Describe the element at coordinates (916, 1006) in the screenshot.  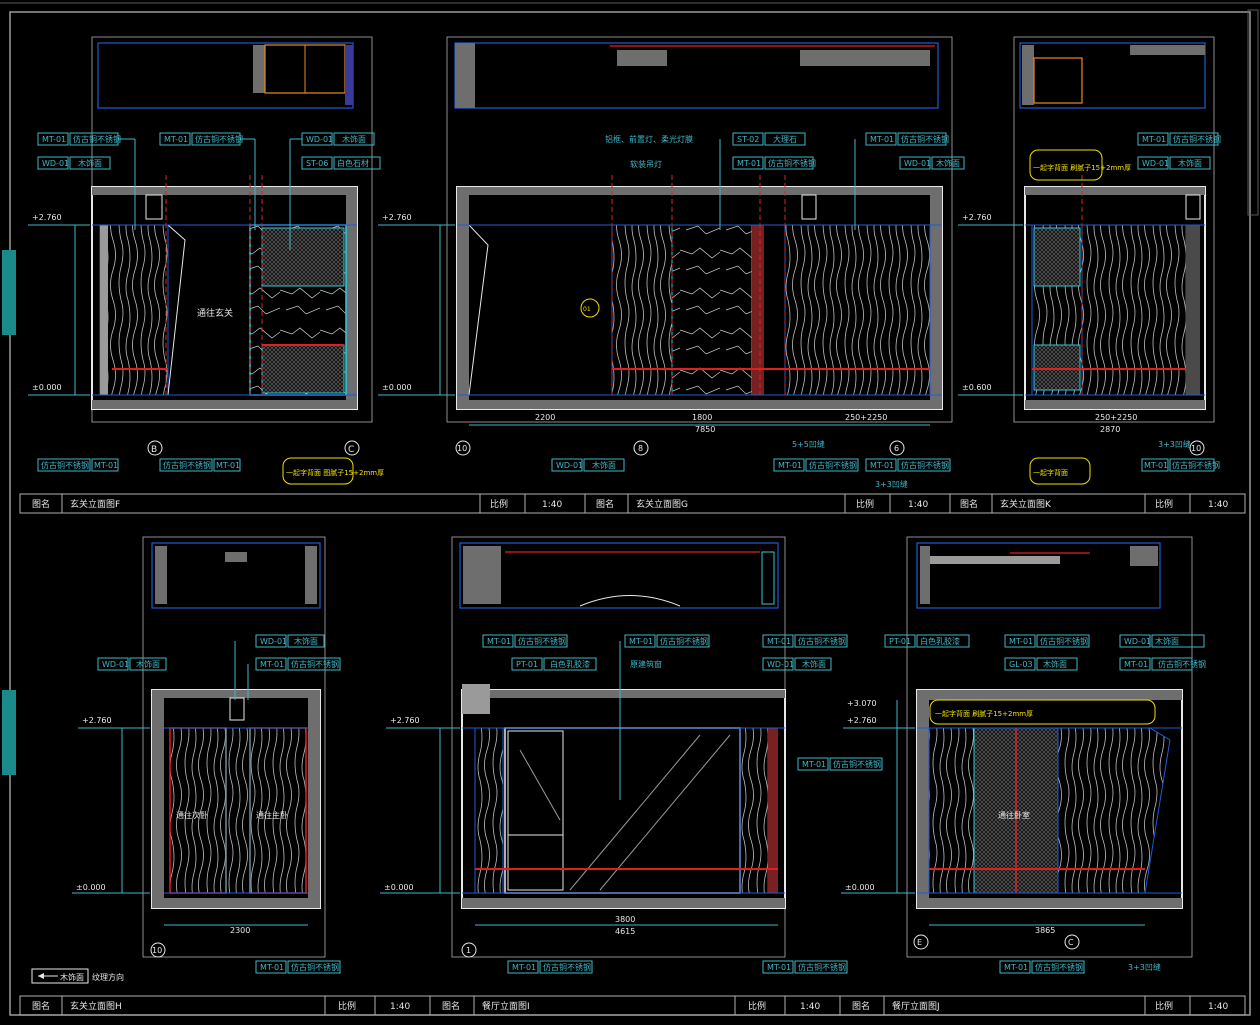
I see `svg-text: 餐厅立面图J` at that location.